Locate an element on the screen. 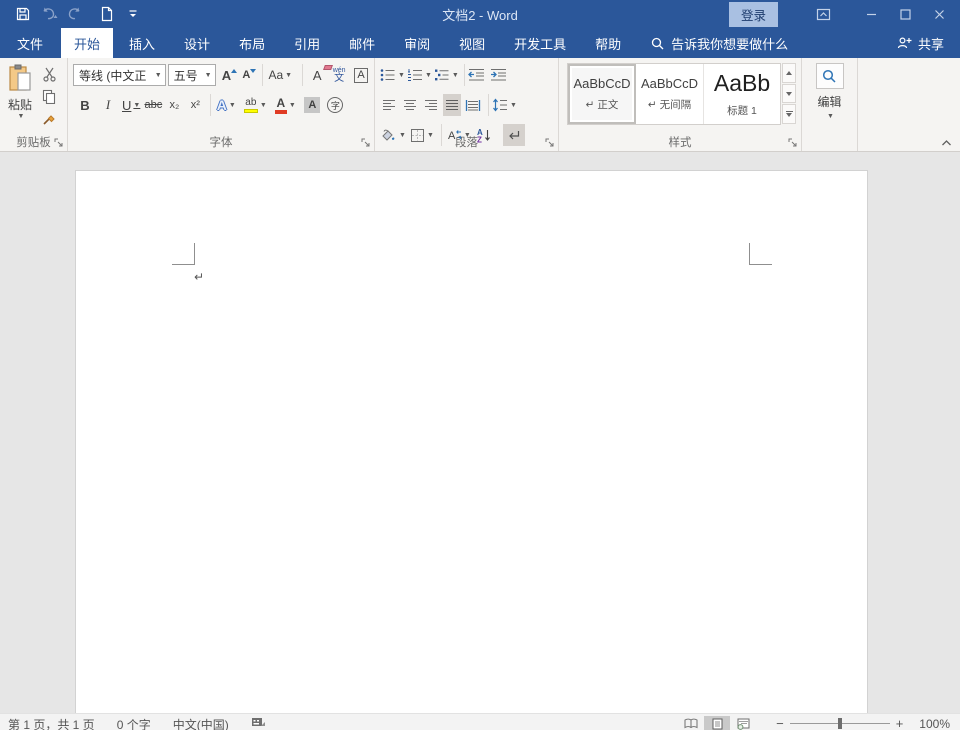 The height and width of the screenshot is (730, 960). change-case-button: Aa ▼ is located at coordinates (280, 75).